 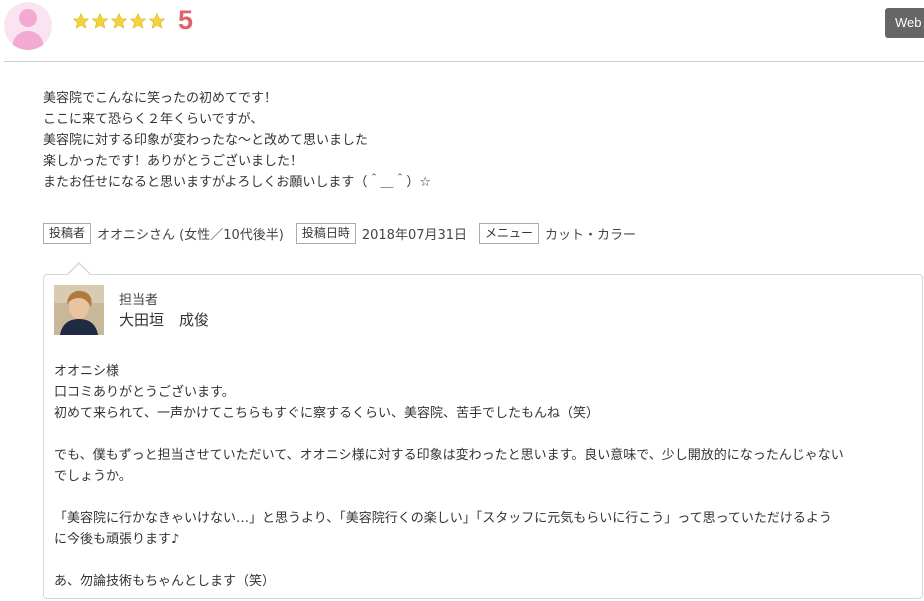 What do you see at coordinates (93, 476) in the screenshot?
I see `reply-line: でしょうか。` at bounding box center [93, 476].